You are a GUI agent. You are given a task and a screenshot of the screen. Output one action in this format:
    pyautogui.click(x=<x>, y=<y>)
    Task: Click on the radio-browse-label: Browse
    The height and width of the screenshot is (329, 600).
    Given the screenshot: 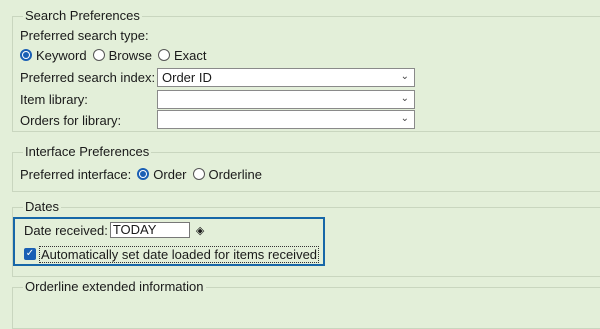 What is the action you would take?
    pyautogui.click(x=130, y=55)
    